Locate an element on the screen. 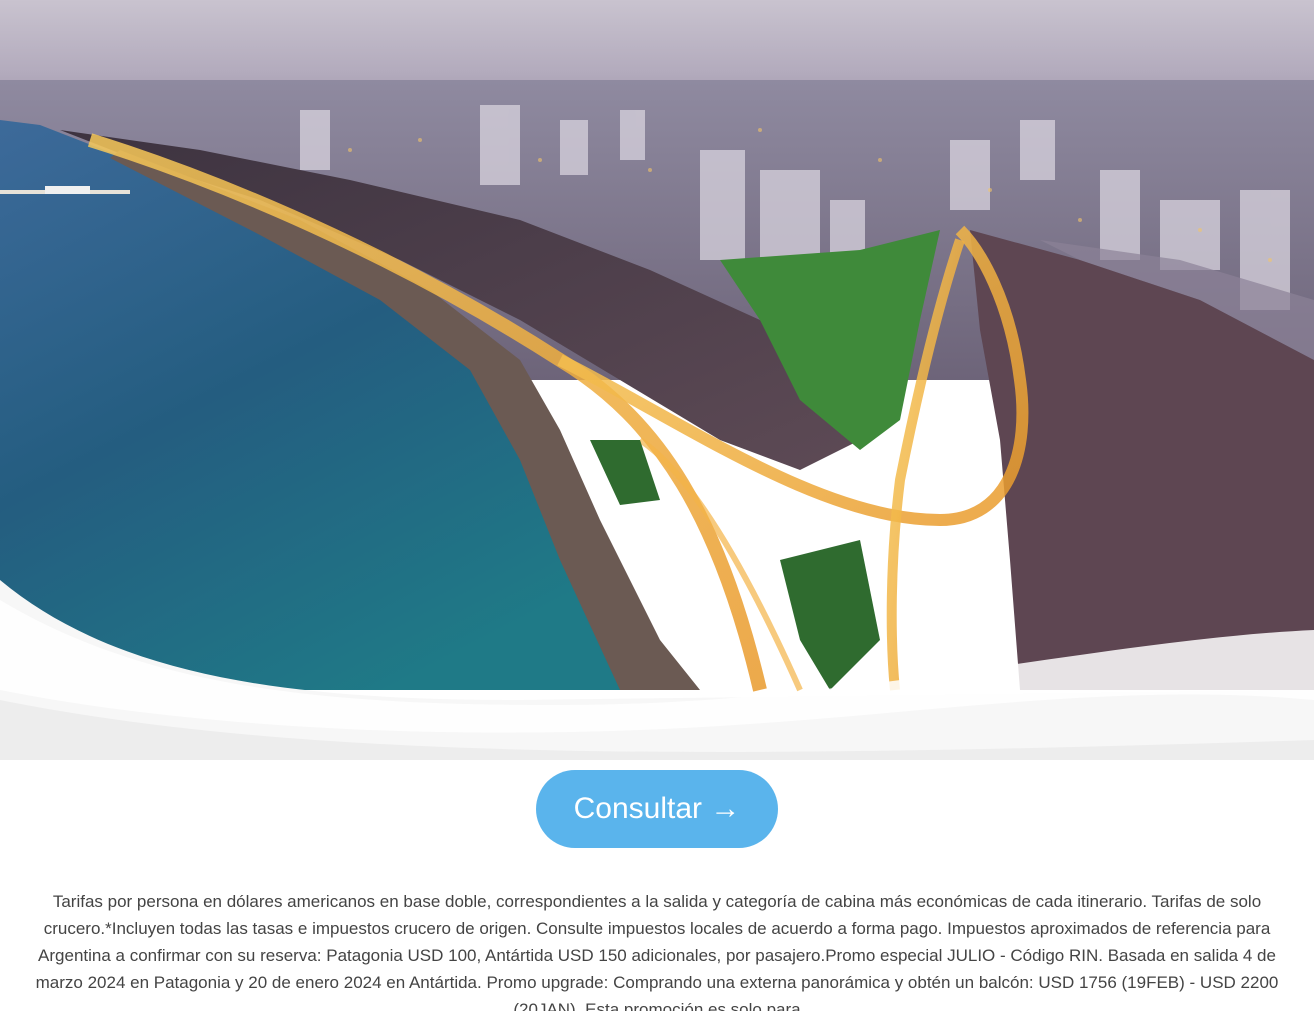 This screenshot has width=1314, height=1011. cta-container: Consultar → is located at coordinates (657, 809).